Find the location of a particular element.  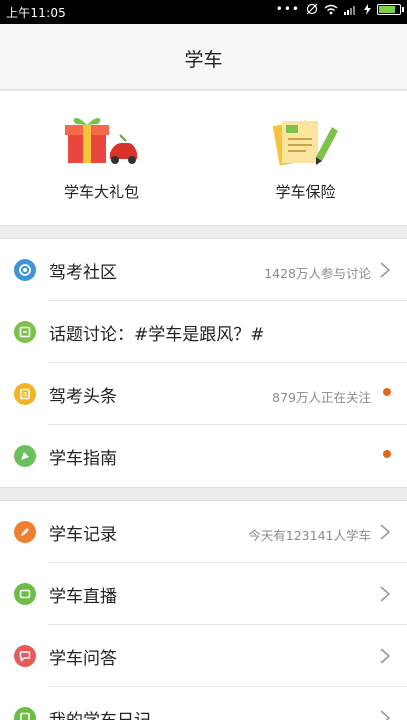

status-time: 上午11:05 is located at coordinates (36, 13).